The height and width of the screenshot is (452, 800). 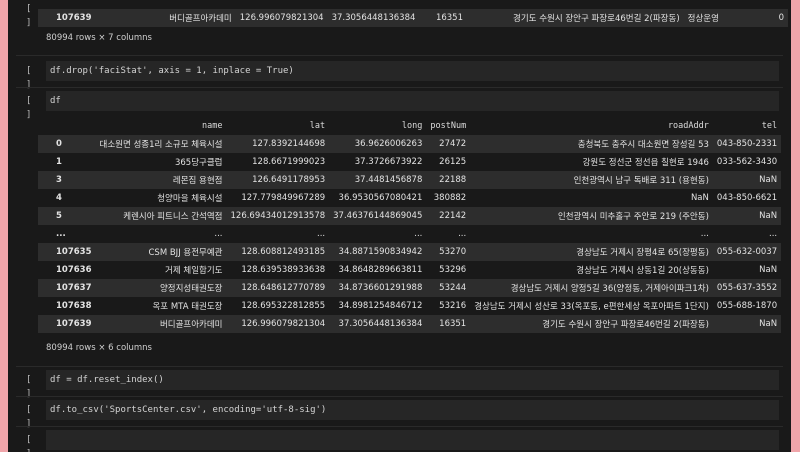 What do you see at coordinates (283, 270) in the screenshot?
I see `cell-lat: 128.639538933638` at bounding box center [283, 270].